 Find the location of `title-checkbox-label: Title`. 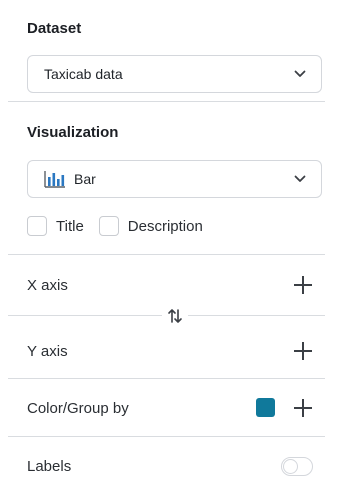

title-checkbox-label: Title is located at coordinates (70, 226).